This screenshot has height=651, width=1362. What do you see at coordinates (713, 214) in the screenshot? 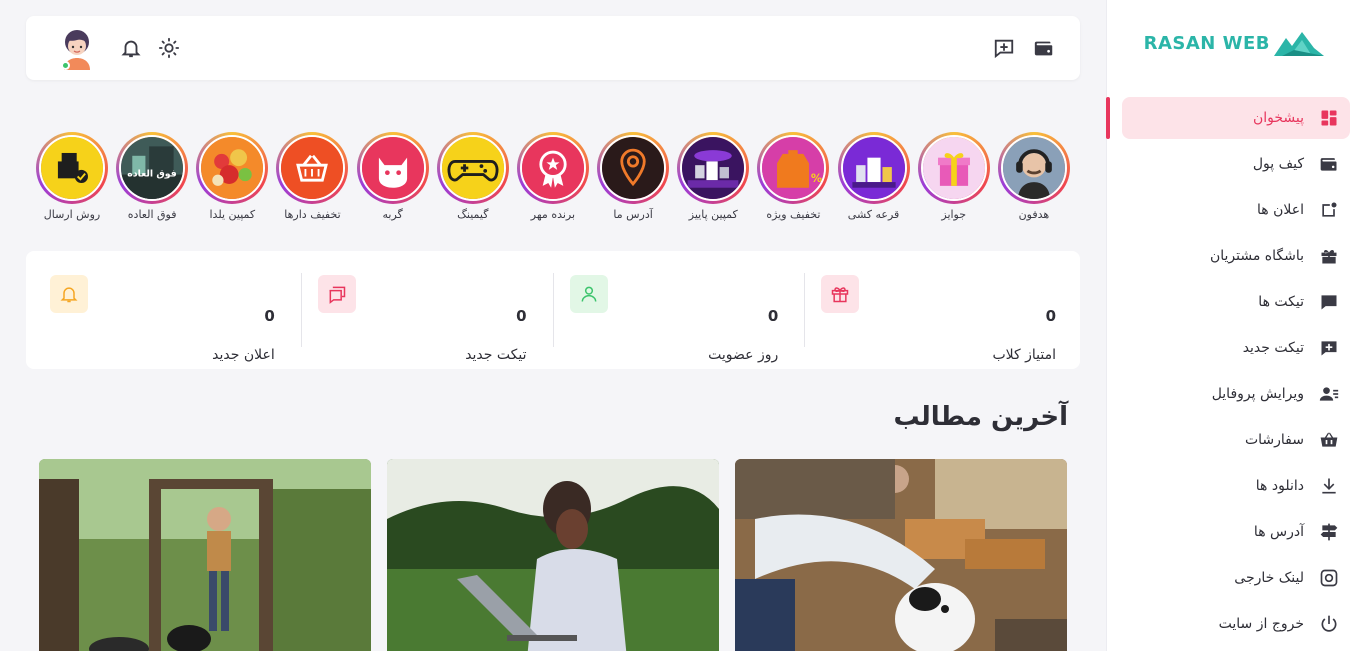
I see `story-label: کمپین پاییز` at bounding box center [713, 214].